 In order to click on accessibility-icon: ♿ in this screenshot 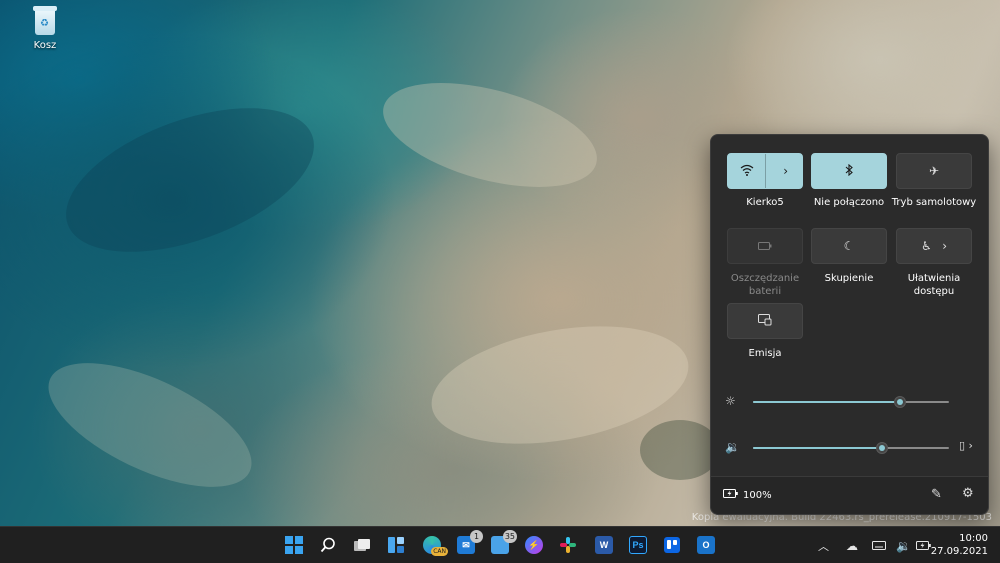, I will do `click(926, 246)`.